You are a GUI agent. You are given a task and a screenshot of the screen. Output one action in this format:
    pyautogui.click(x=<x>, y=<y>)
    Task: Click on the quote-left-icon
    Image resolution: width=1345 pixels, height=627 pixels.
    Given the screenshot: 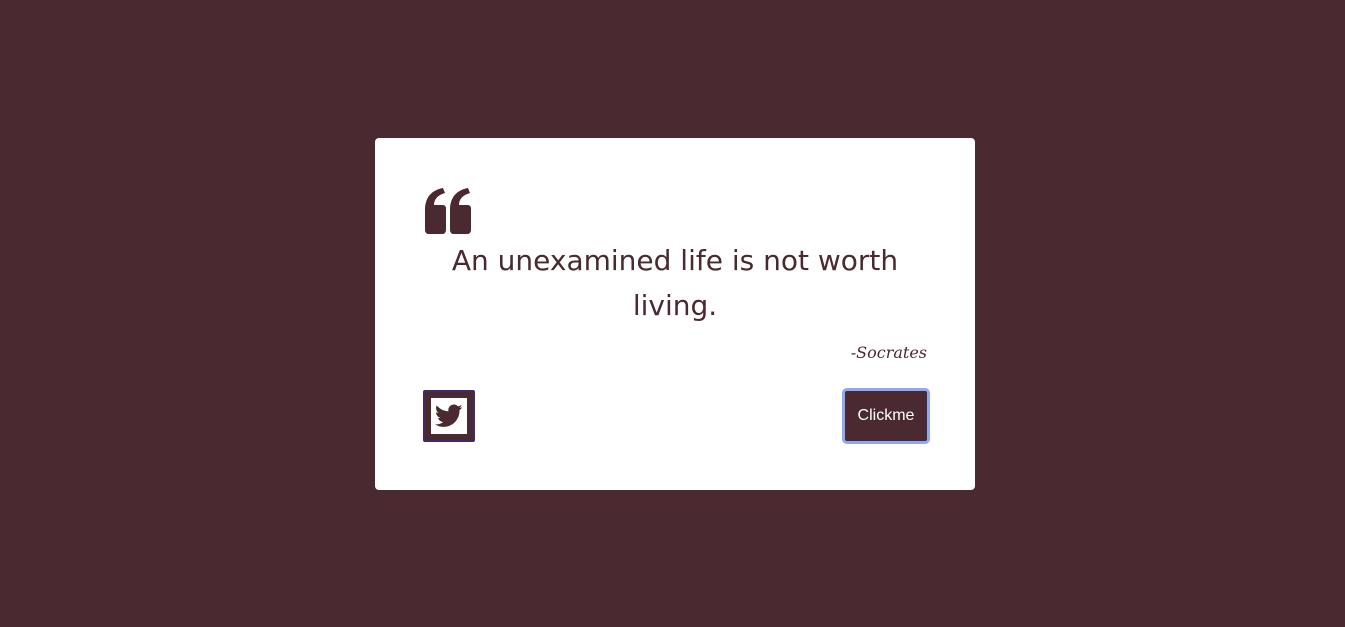 What is the action you would take?
    pyautogui.click(x=448, y=211)
    